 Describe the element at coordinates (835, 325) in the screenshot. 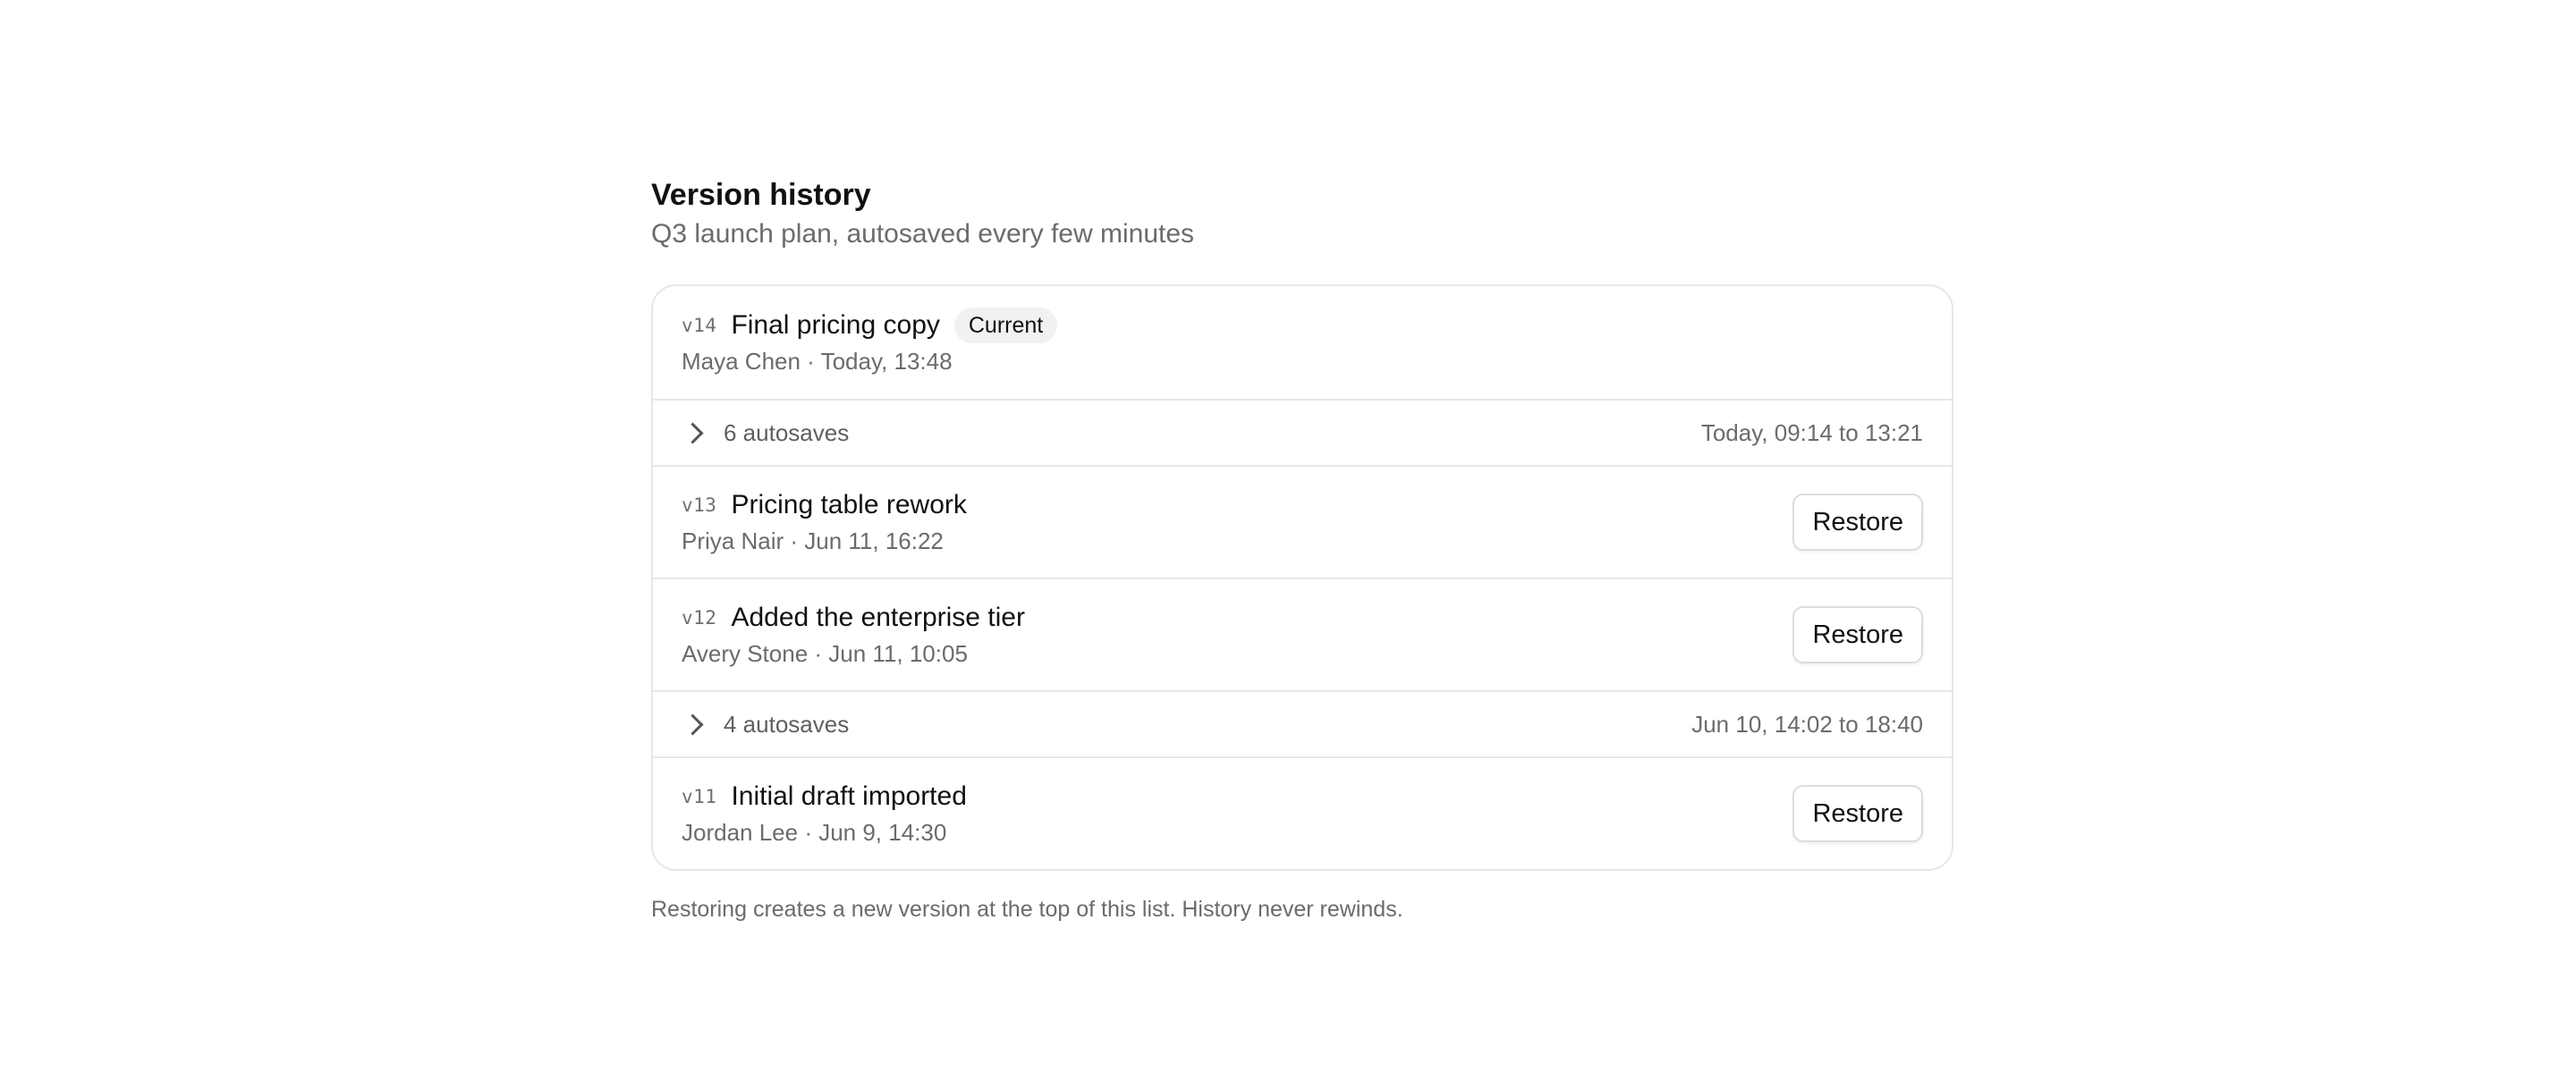

I see `version-title: Final pricing copy` at that location.